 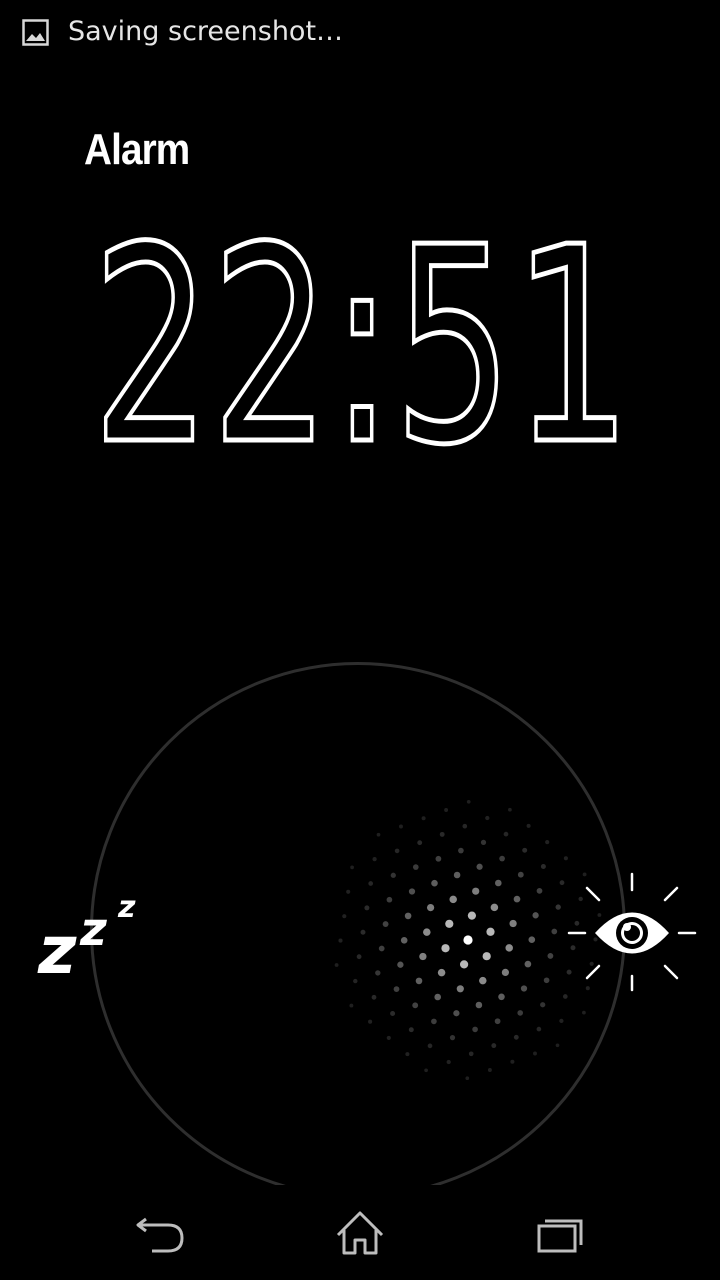 I want to click on zzz-snooze-icon: z z z, so click(x=90, y=937).